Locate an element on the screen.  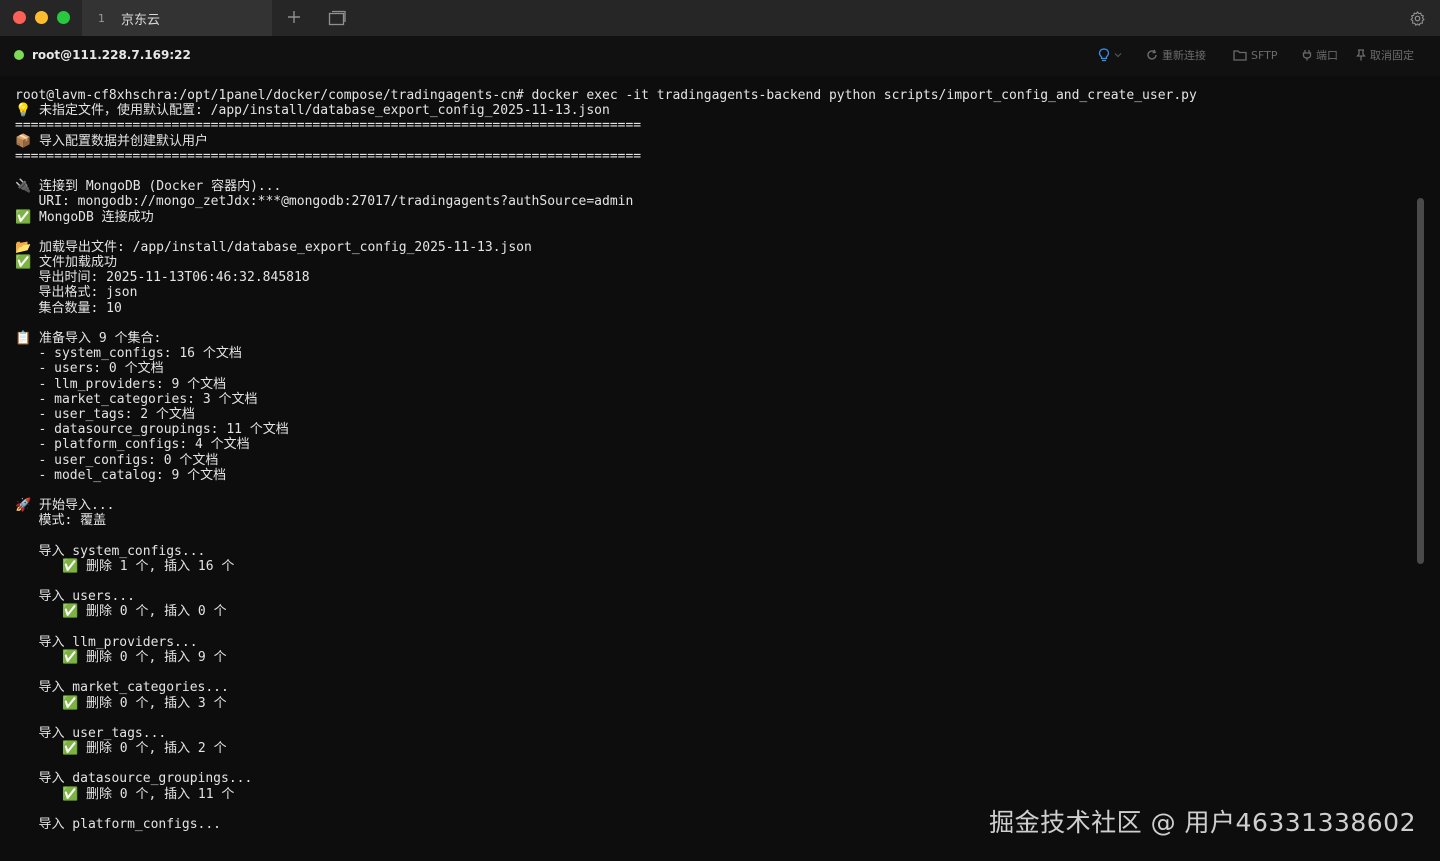
lightbulb-icon is located at coordinates (1104, 55).